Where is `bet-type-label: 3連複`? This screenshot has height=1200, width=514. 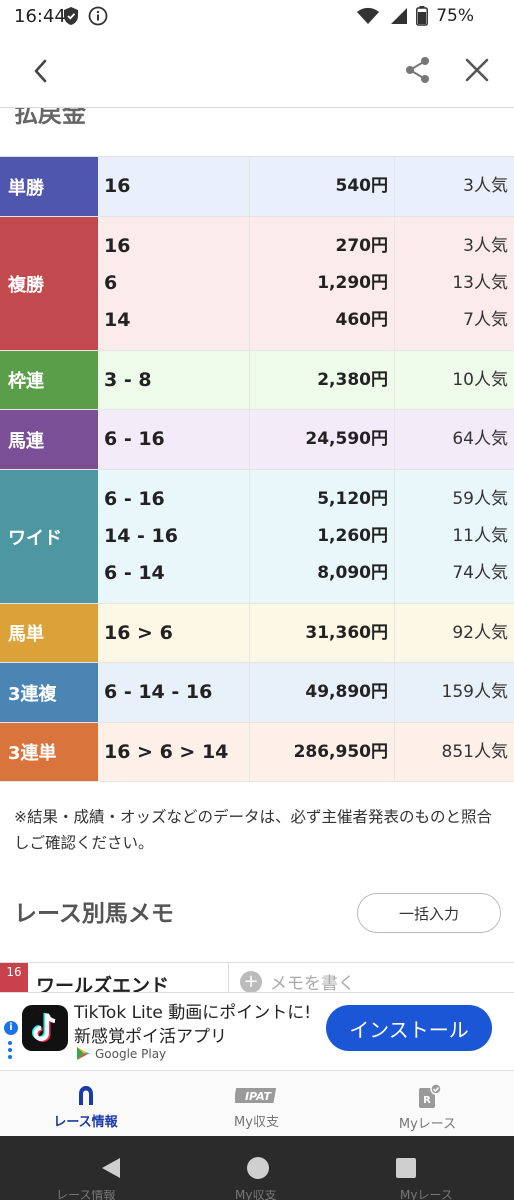 bet-type-label: 3連複 is located at coordinates (49, 692).